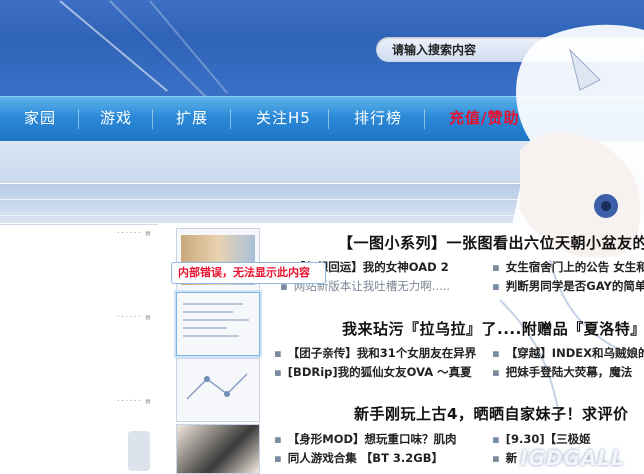 This screenshot has width=644, height=474. I want to click on list-item: ▪ [9.30]【三极姬, so click(541, 439).